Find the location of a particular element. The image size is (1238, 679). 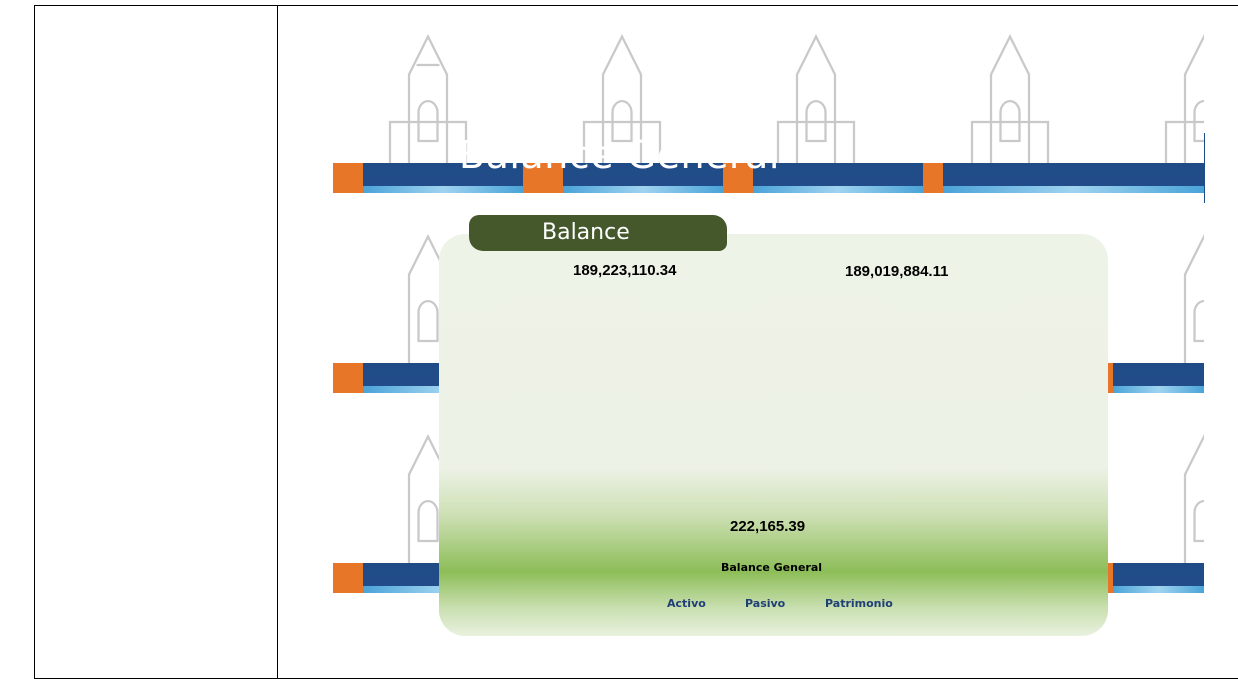

banner-edge is located at coordinates (1204, 168).